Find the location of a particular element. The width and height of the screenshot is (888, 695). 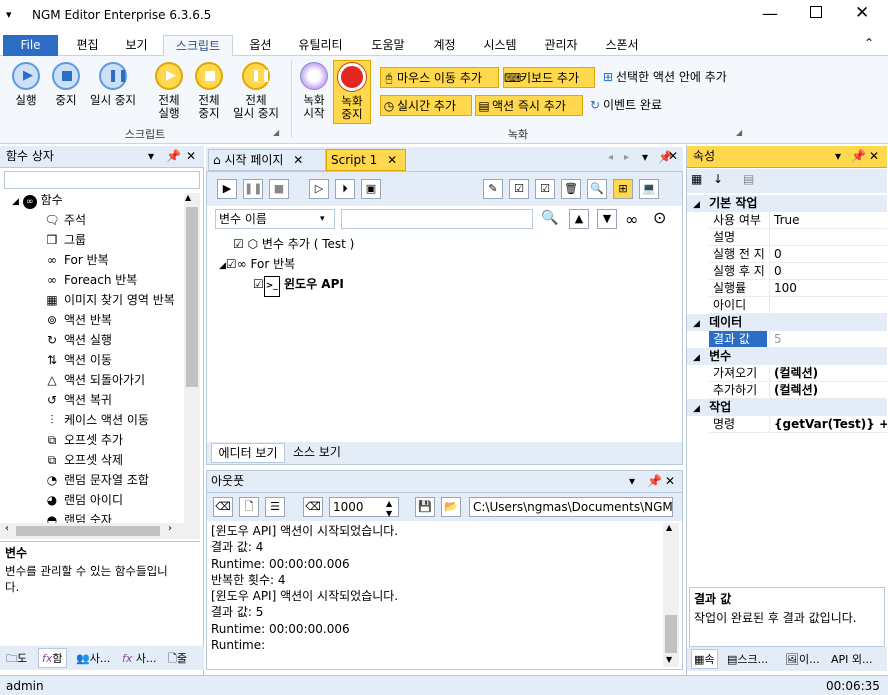

property-section: ◢ 기본 작업 is located at coordinates (787, 203).